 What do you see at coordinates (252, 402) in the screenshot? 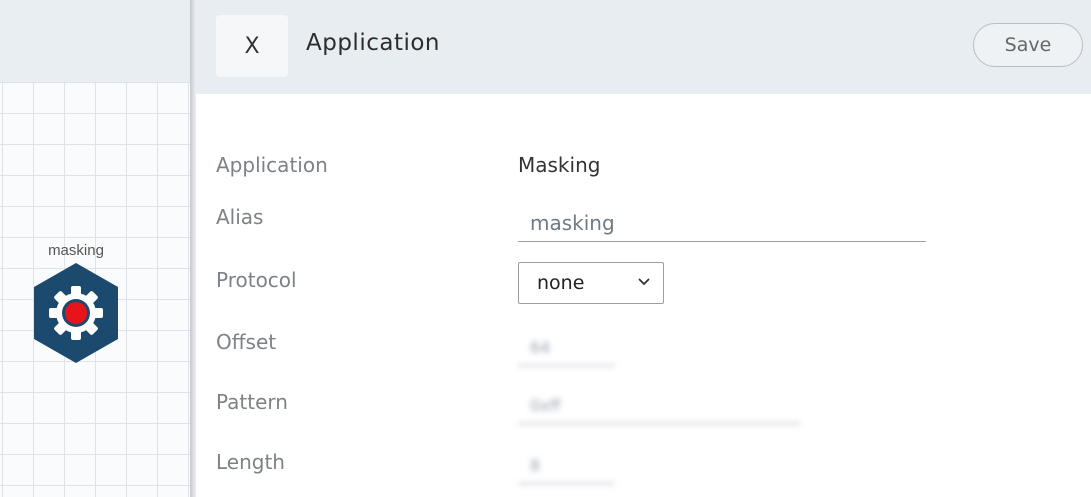
I see `pattern-label: Pattern` at bounding box center [252, 402].